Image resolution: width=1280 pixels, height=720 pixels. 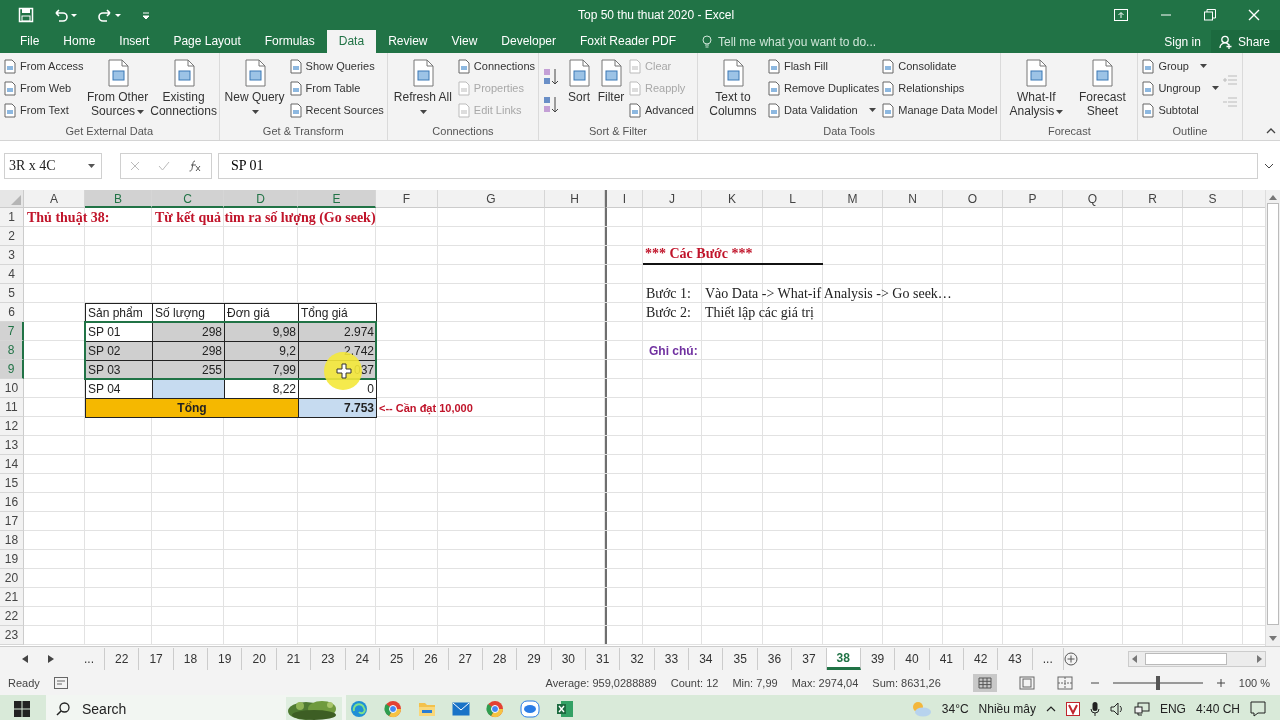 What do you see at coordinates (12, 483) in the screenshot?
I see `row-header: 15` at bounding box center [12, 483].